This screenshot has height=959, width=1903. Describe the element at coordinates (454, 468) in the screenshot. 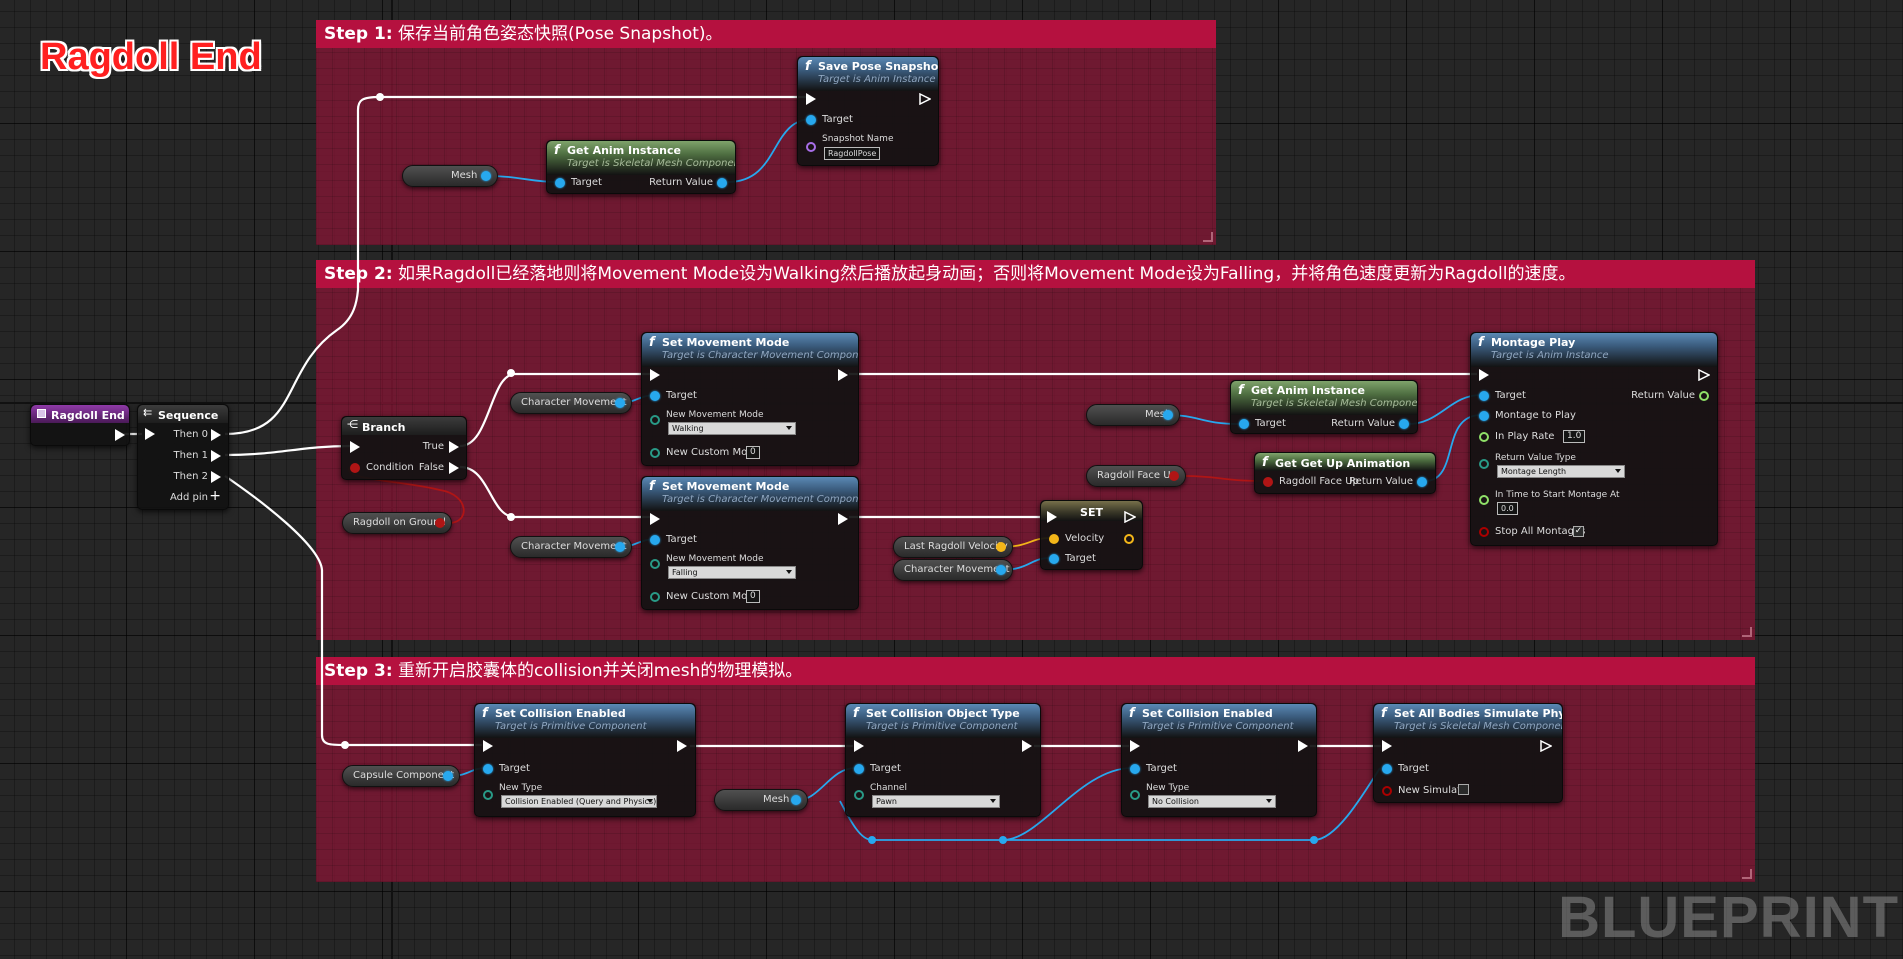

I see `false-pin` at that location.